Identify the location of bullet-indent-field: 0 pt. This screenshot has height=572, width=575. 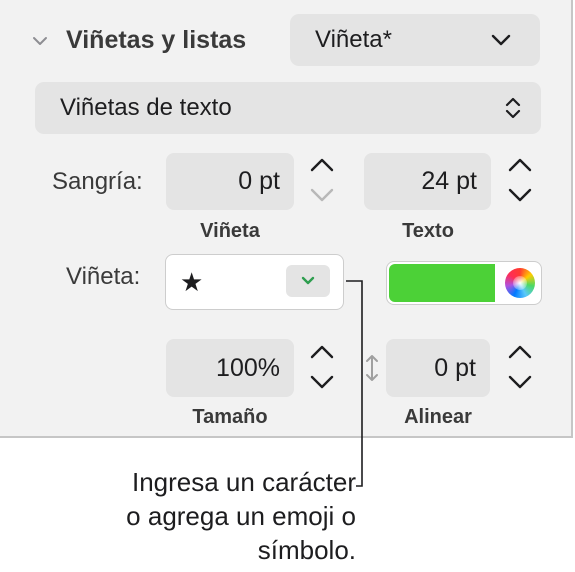
(230, 181).